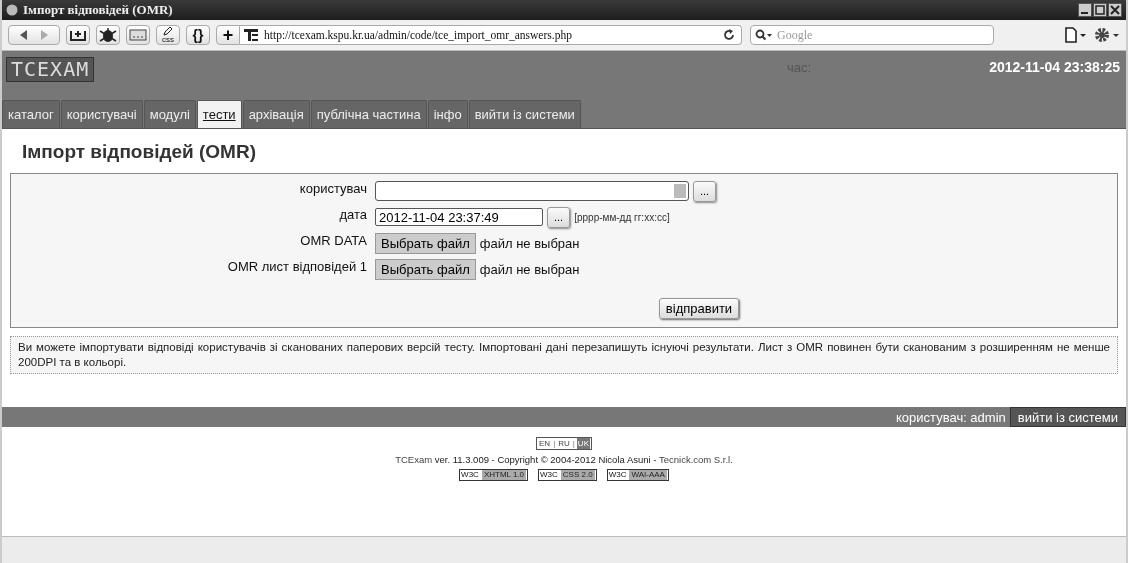 This screenshot has height=563, width=1128. I want to click on validator-badge: W3C CSS 2.0, so click(567, 475).